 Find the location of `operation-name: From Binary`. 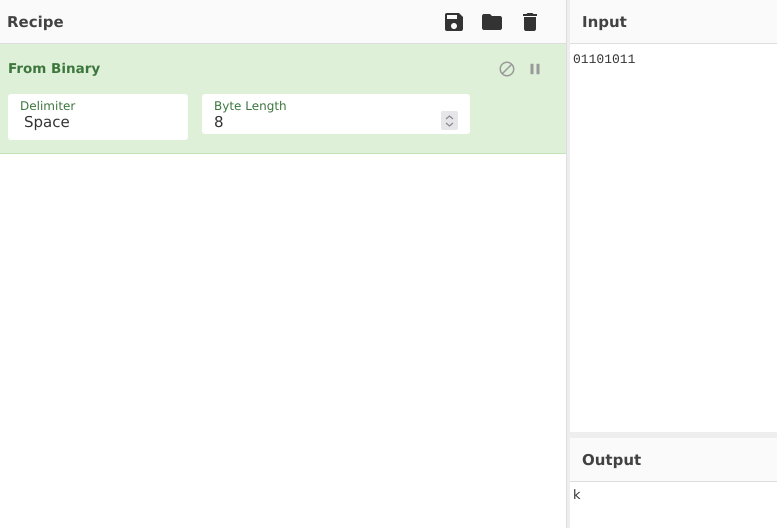

operation-name: From Binary is located at coordinates (54, 69).